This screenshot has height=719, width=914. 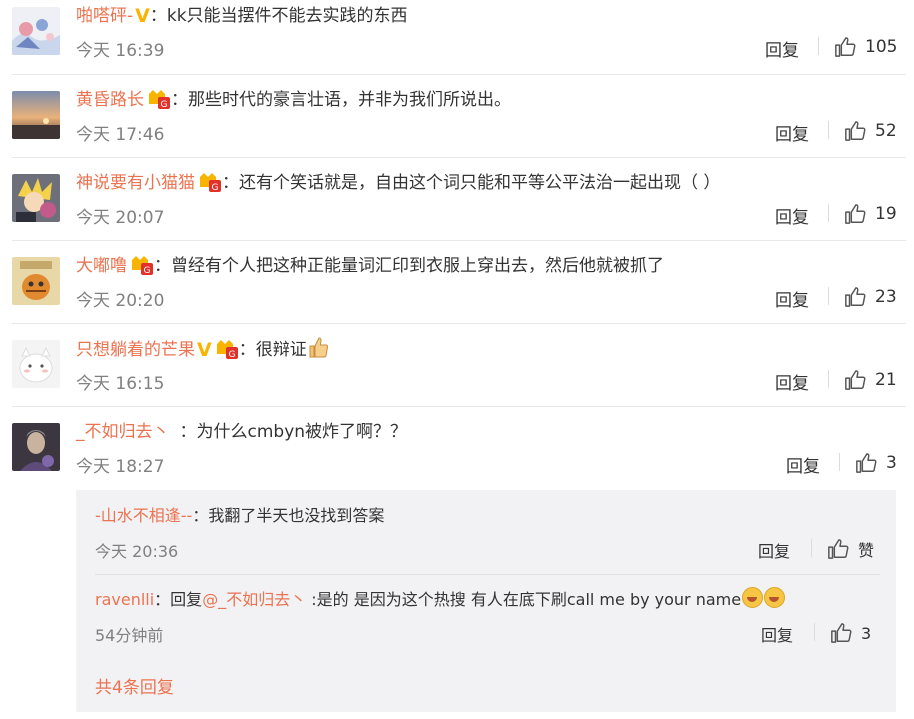 I want to click on like-button: 赞, so click(x=850, y=549).